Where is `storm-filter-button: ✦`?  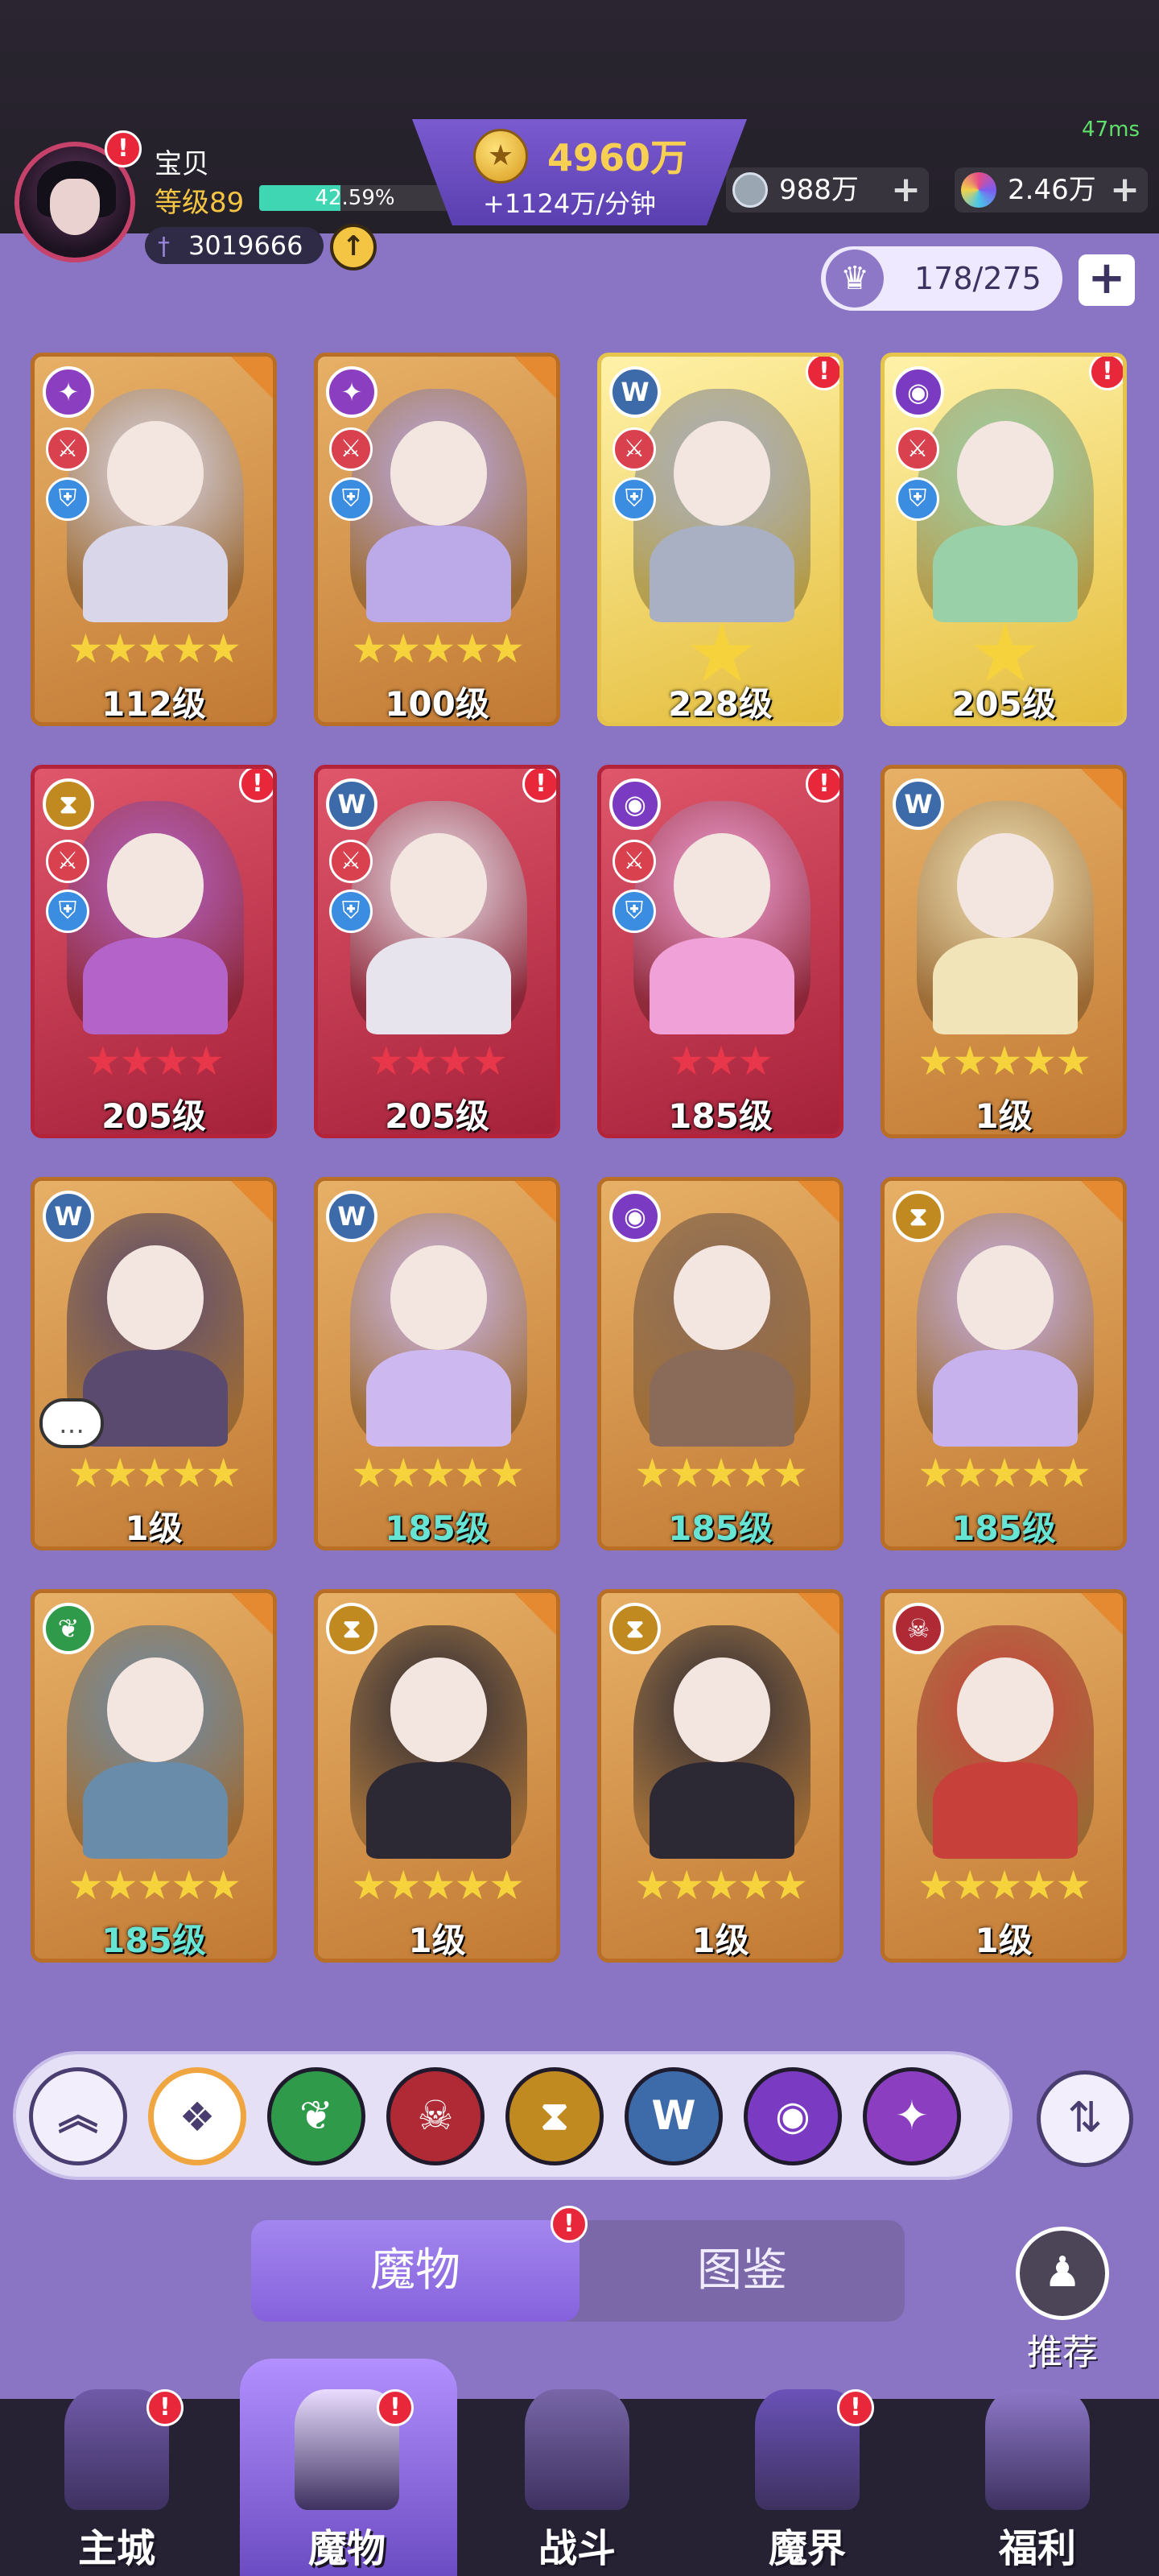 storm-filter-button: ✦ is located at coordinates (912, 2116).